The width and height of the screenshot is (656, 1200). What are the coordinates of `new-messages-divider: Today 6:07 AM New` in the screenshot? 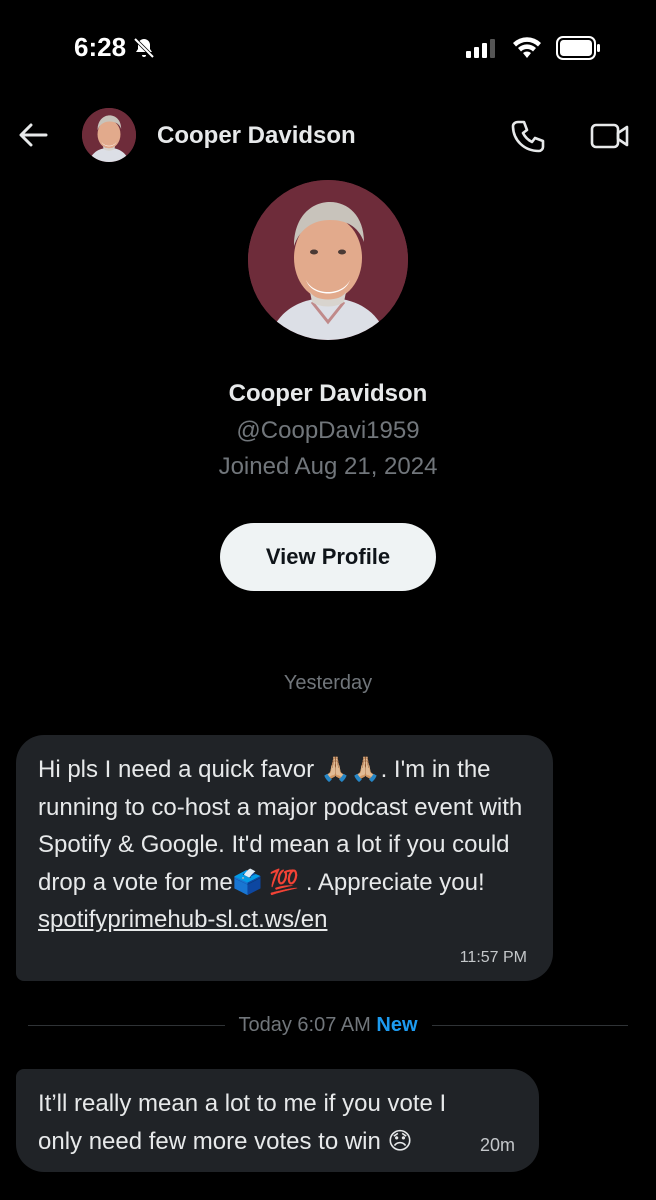 It's located at (328, 1025).